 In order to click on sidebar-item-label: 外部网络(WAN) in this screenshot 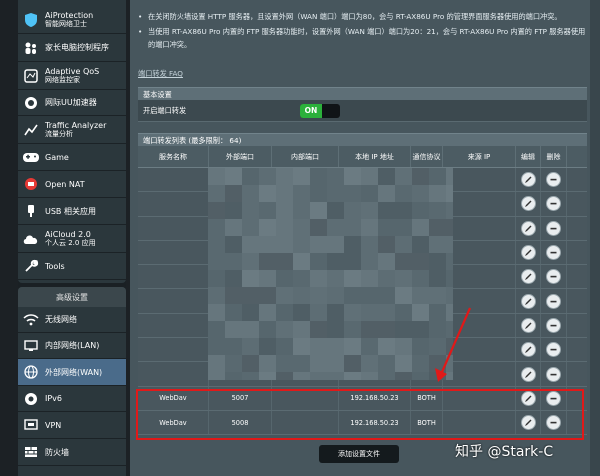, I will do `click(74, 372)`.